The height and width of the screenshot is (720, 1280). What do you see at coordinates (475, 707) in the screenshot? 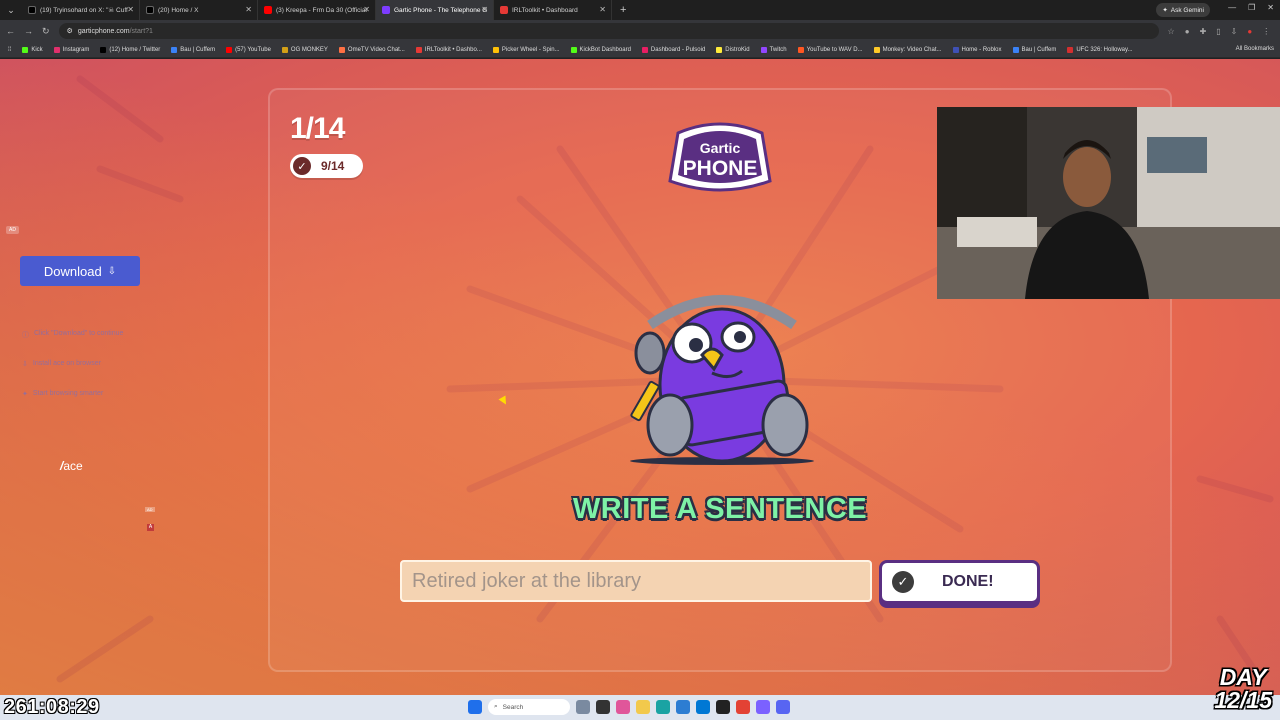
I see `windows-start-icon` at bounding box center [475, 707].